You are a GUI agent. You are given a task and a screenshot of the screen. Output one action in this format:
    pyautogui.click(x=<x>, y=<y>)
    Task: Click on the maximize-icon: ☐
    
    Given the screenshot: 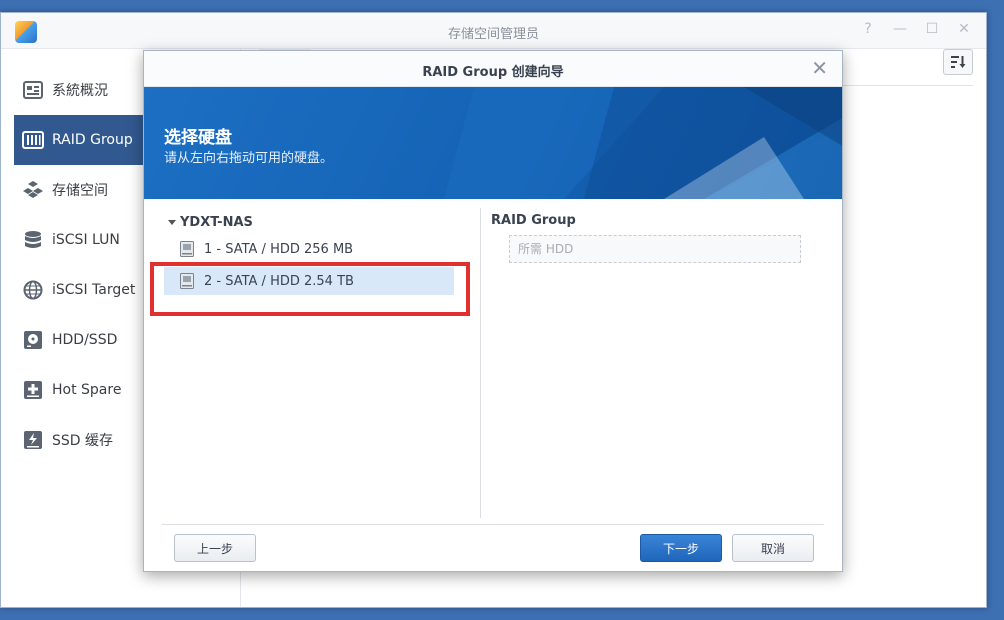 What is the action you would take?
    pyautogui.click(x=932, y=29)
    